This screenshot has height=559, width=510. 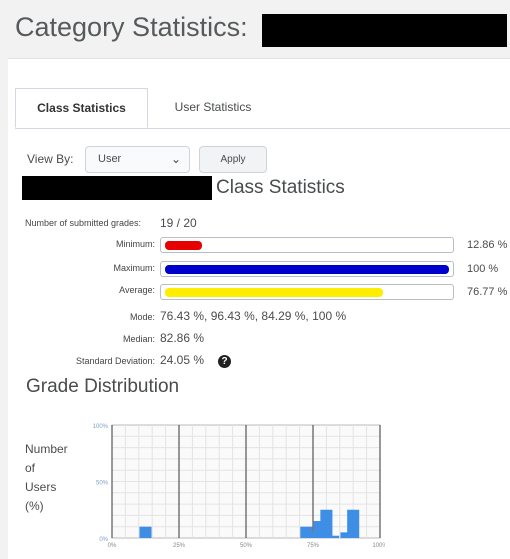 What do you see at coordinates (487, 292) in the screenshot?
I see `average-value: 76.77 %` at bounding box center [487, 292].